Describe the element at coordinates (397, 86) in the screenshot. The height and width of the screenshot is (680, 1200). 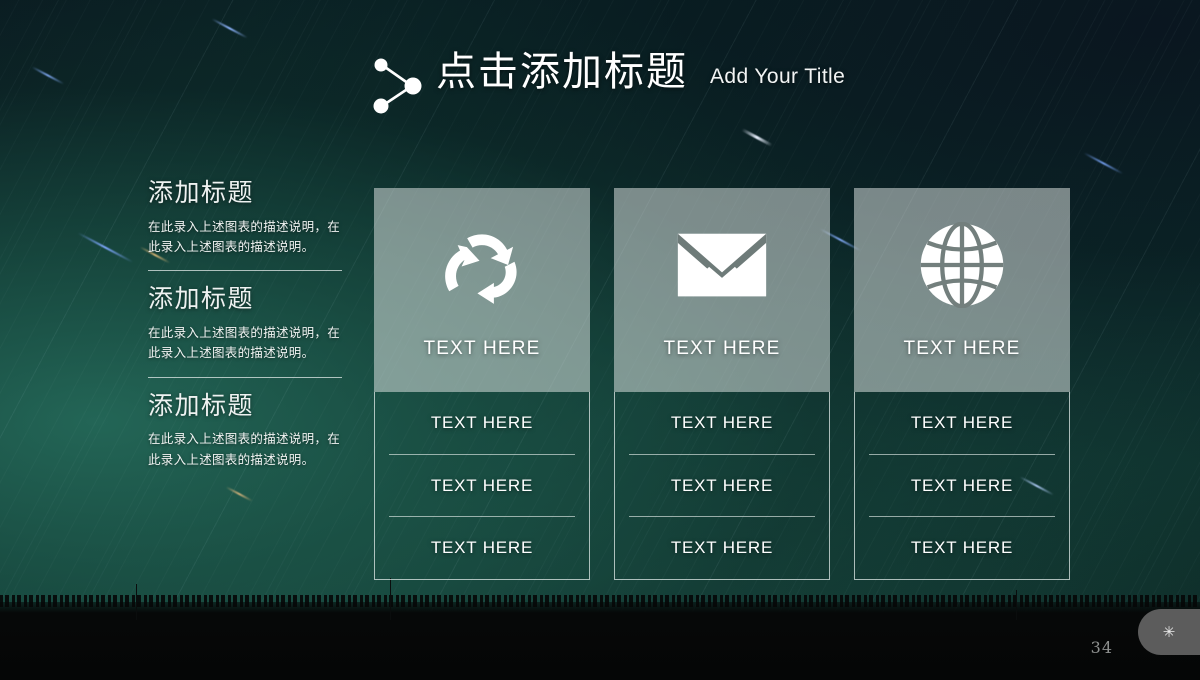
I see `network-node-icon` at that location.